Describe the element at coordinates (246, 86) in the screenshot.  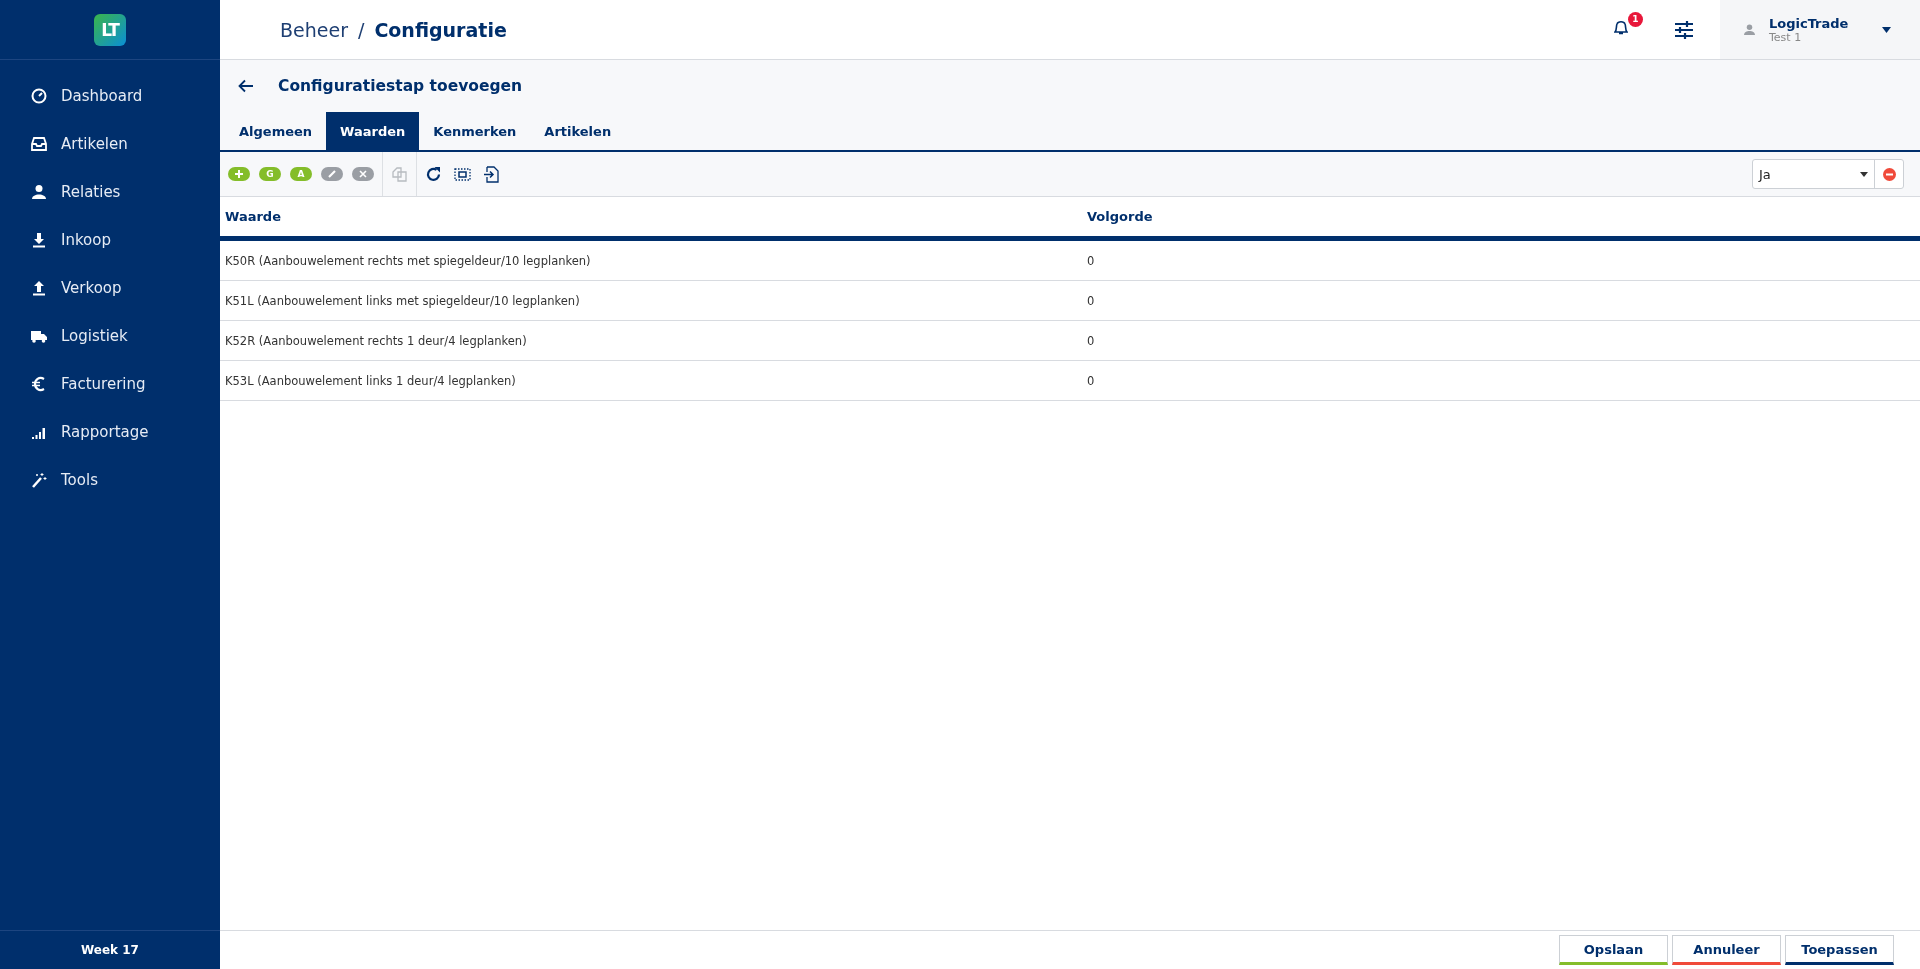
I see `back-arrow-icon` at that location.